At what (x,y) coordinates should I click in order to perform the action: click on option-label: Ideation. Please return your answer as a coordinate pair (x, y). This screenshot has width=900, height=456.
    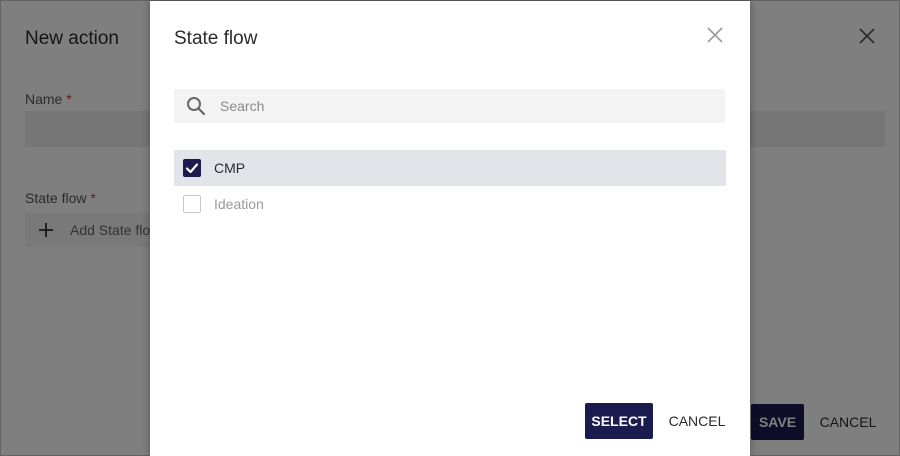
    Looking at the image, I should click on (239, 204).